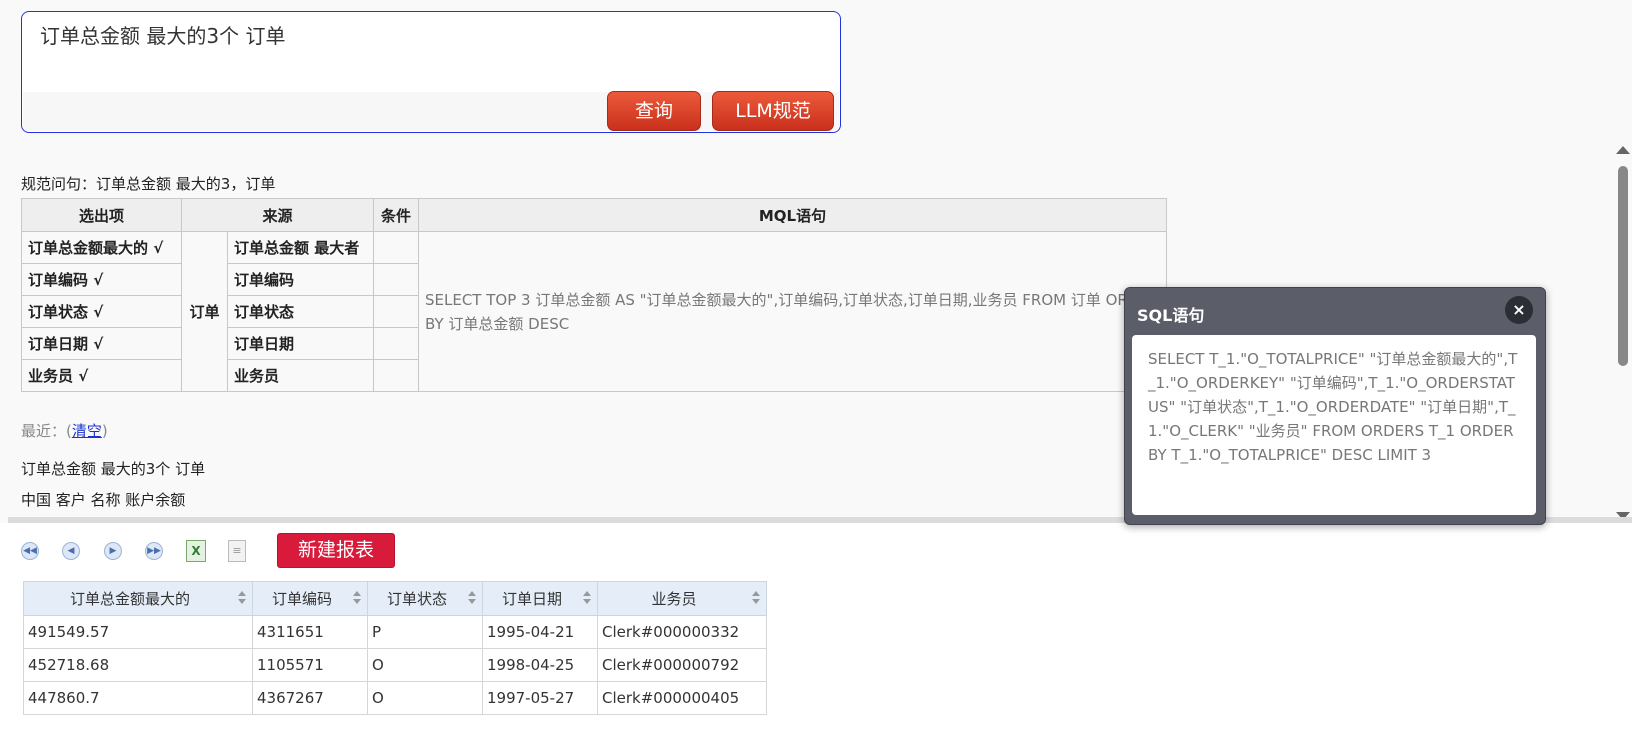 Image resolution: width=1632 pixels, height=734 pixels. What do you see at coordinates (87, 431) in the screenshot?
I see `clear-history-link: 清空` at bounding box center [87, 431].